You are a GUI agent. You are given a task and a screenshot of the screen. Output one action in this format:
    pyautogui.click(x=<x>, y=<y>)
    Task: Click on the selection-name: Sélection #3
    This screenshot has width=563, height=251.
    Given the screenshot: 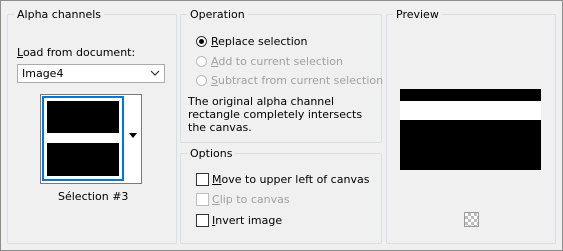 What is the action you would take?
    pyautogui.click(x=93, y=196)
    